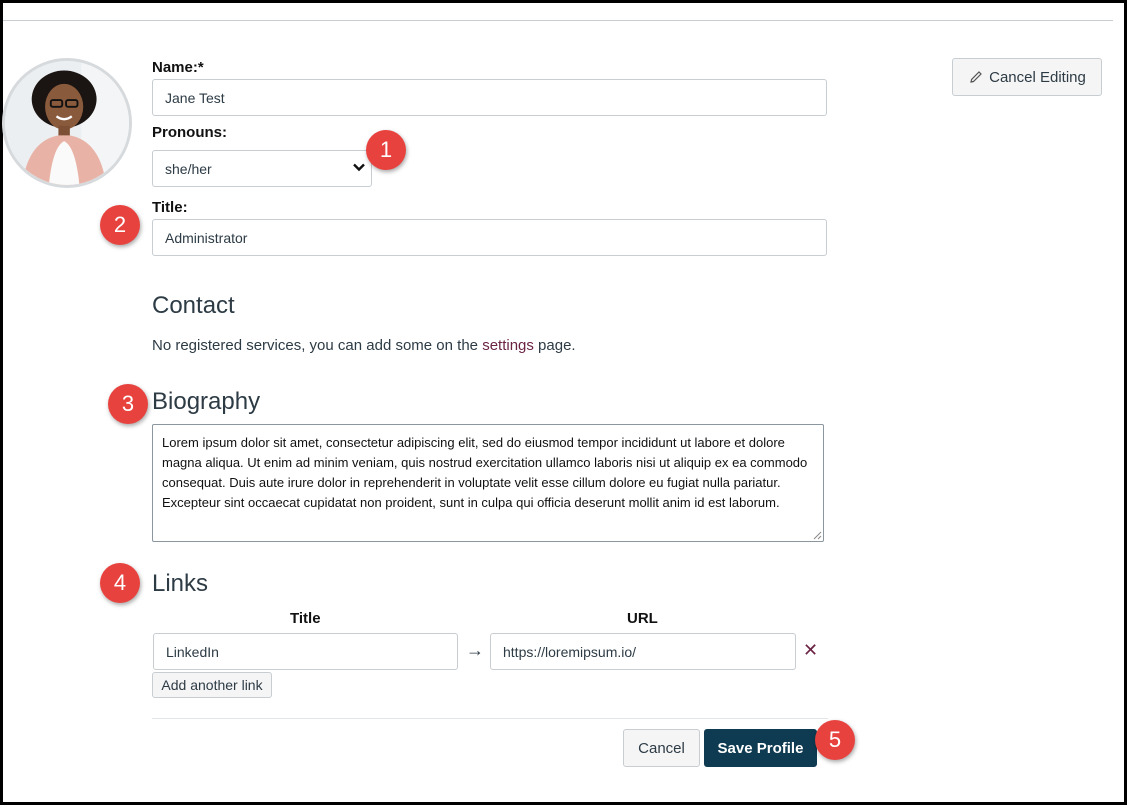 The image size is (1127, 805). What do you see at coordinates (189, 132) in the screenshot?
I see `pronouns-label: Pronouns:` at bounding box center [189, 132].